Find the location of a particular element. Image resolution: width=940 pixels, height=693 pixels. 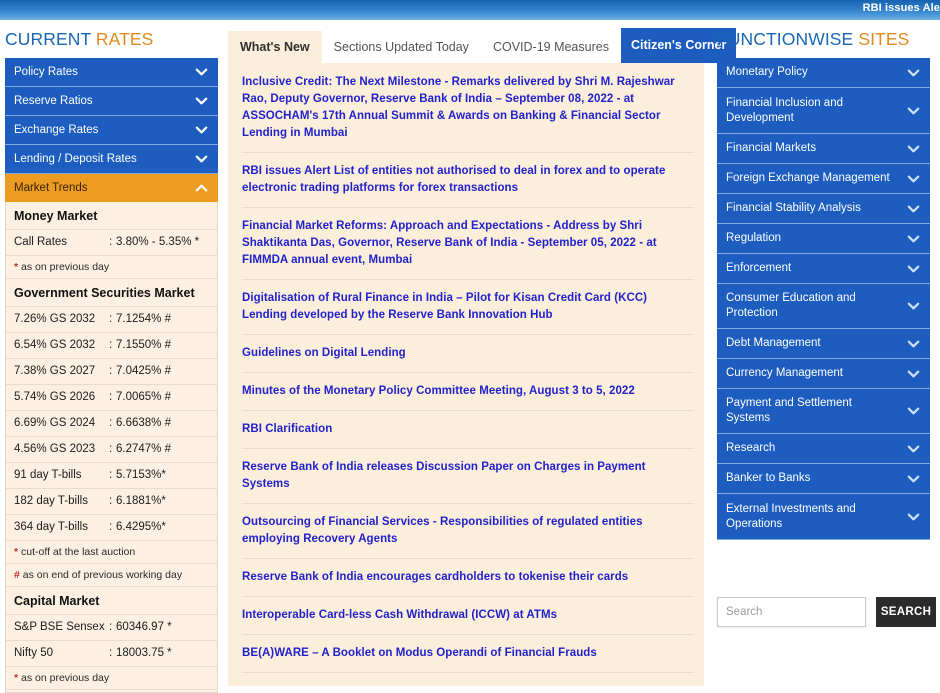

tab-sections-updated-today: Sections Updated Today is located at coordinates (401, 47).